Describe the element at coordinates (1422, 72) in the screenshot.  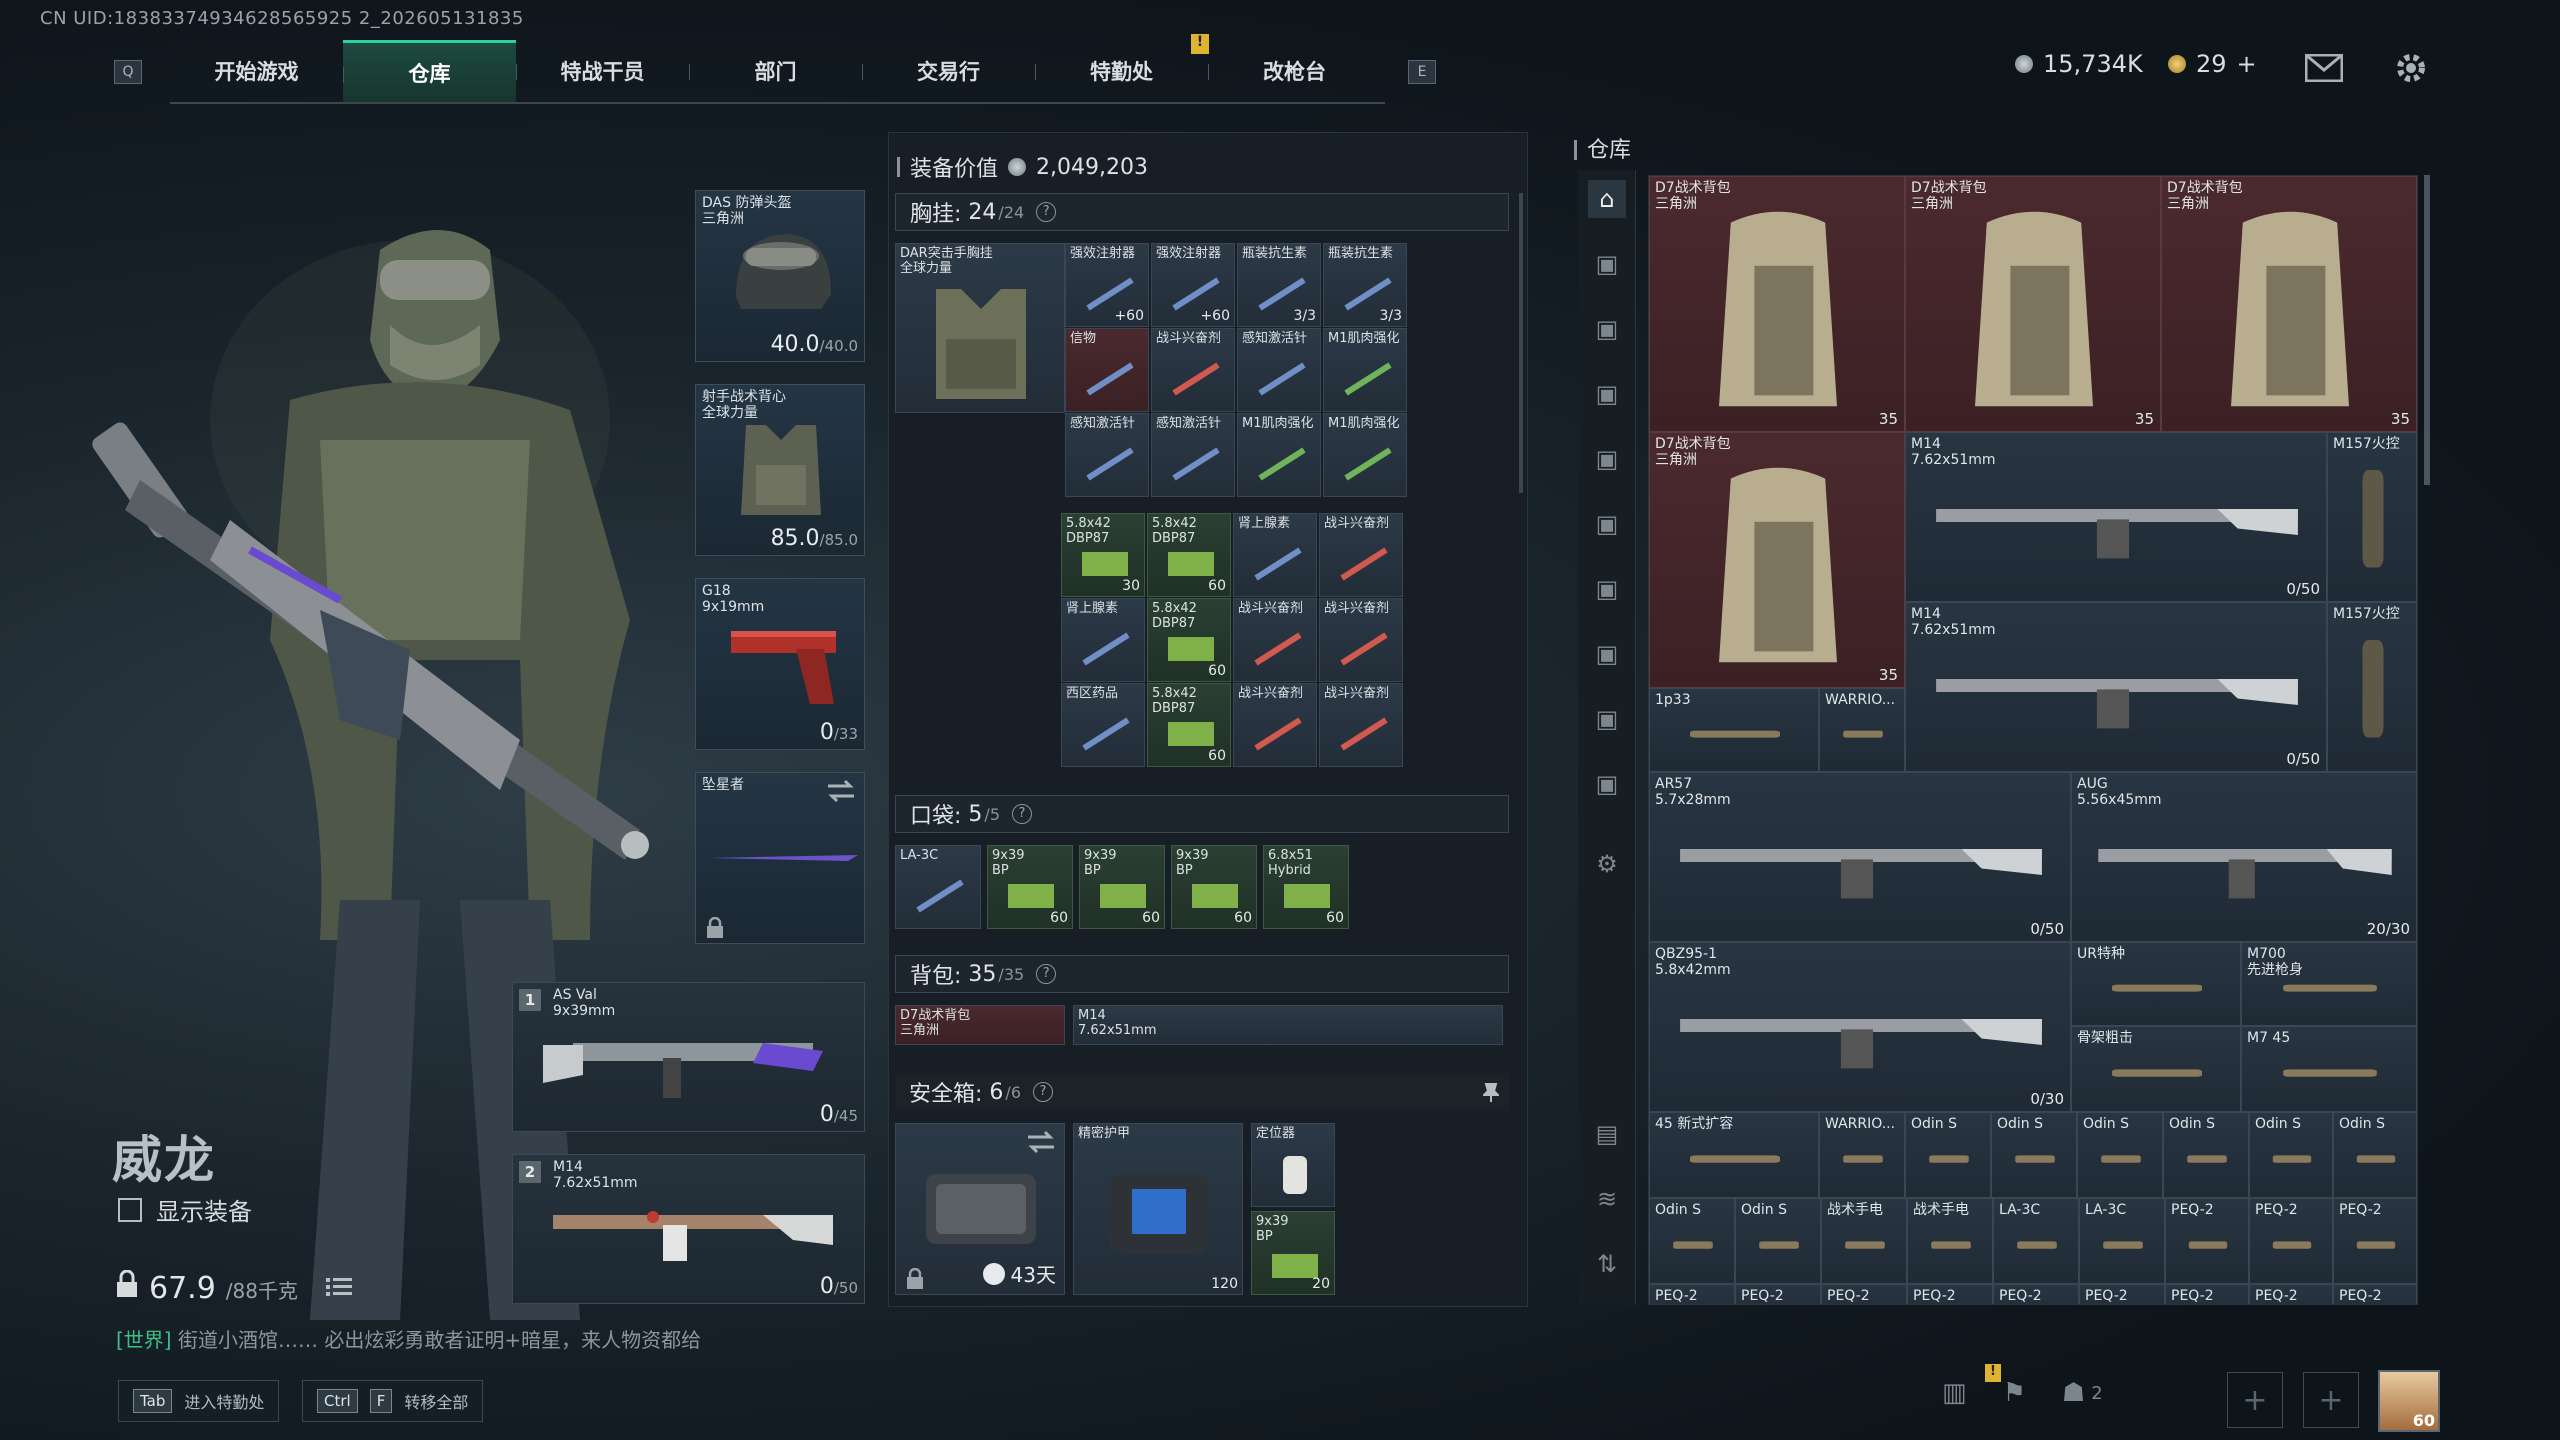
I see `nav-key-e: E` at that location.